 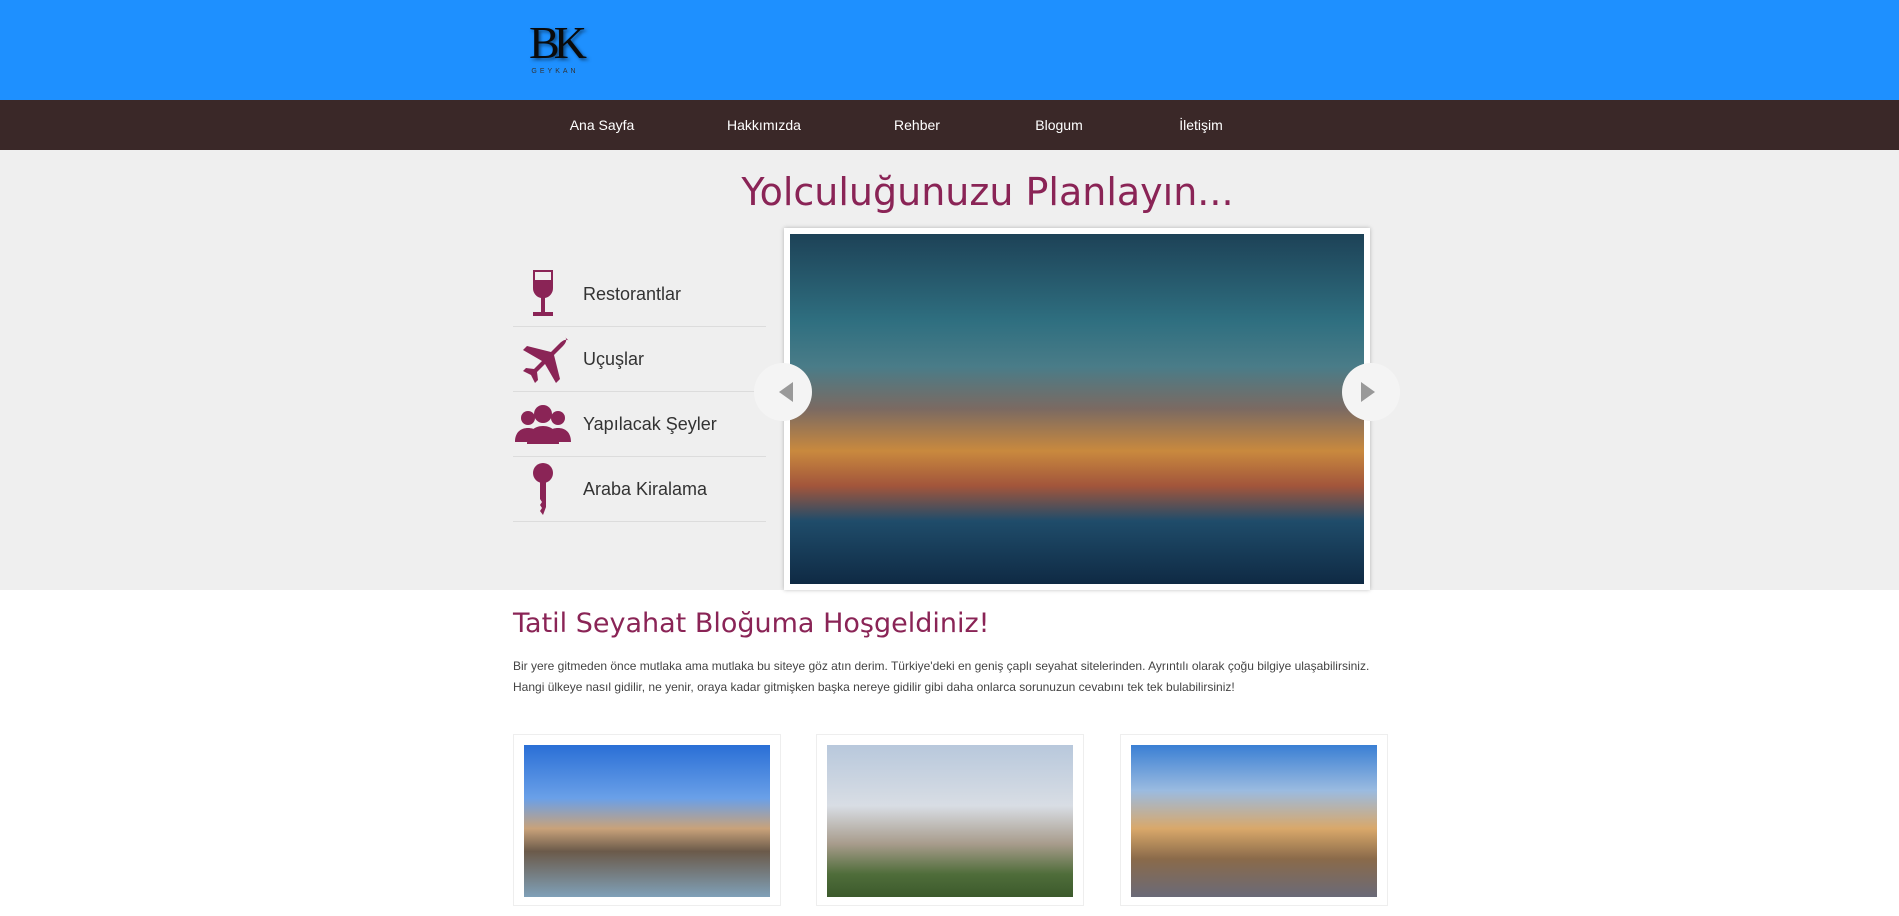 What do you see at coordinates (645, 488) in the screenshot?
I see `menu-label: Araba Kiralama` at bounding box center [645, 488].